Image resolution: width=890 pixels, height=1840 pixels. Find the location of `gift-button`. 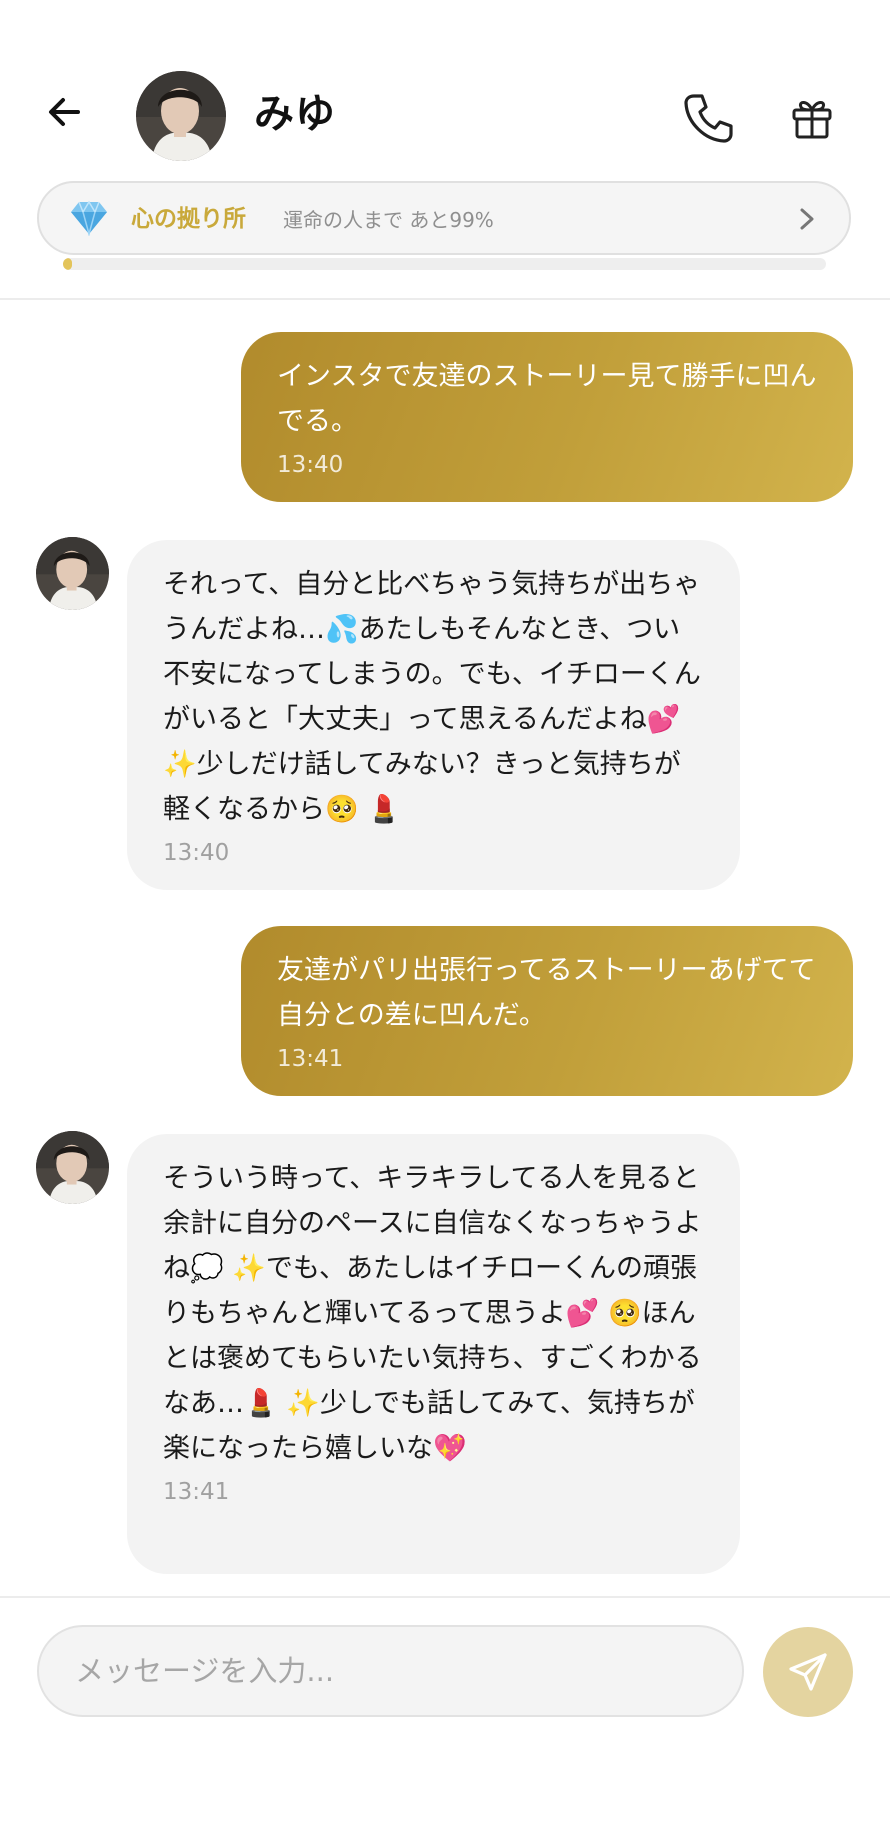

gift-button is located at coordinates (812, 118).